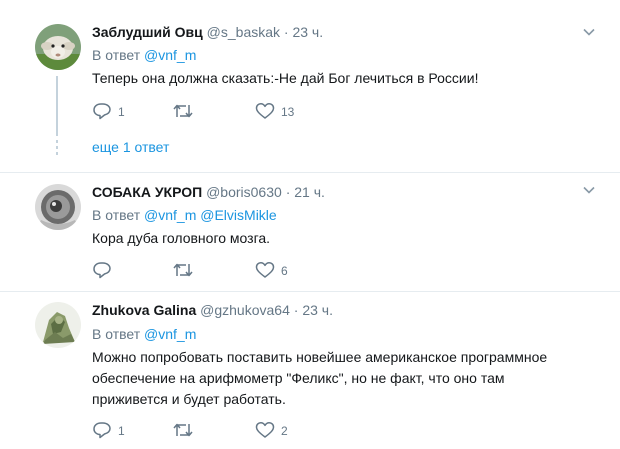 This screenshot has height=449, width=620. I want to click on like-count: 2, so click(284, 431).